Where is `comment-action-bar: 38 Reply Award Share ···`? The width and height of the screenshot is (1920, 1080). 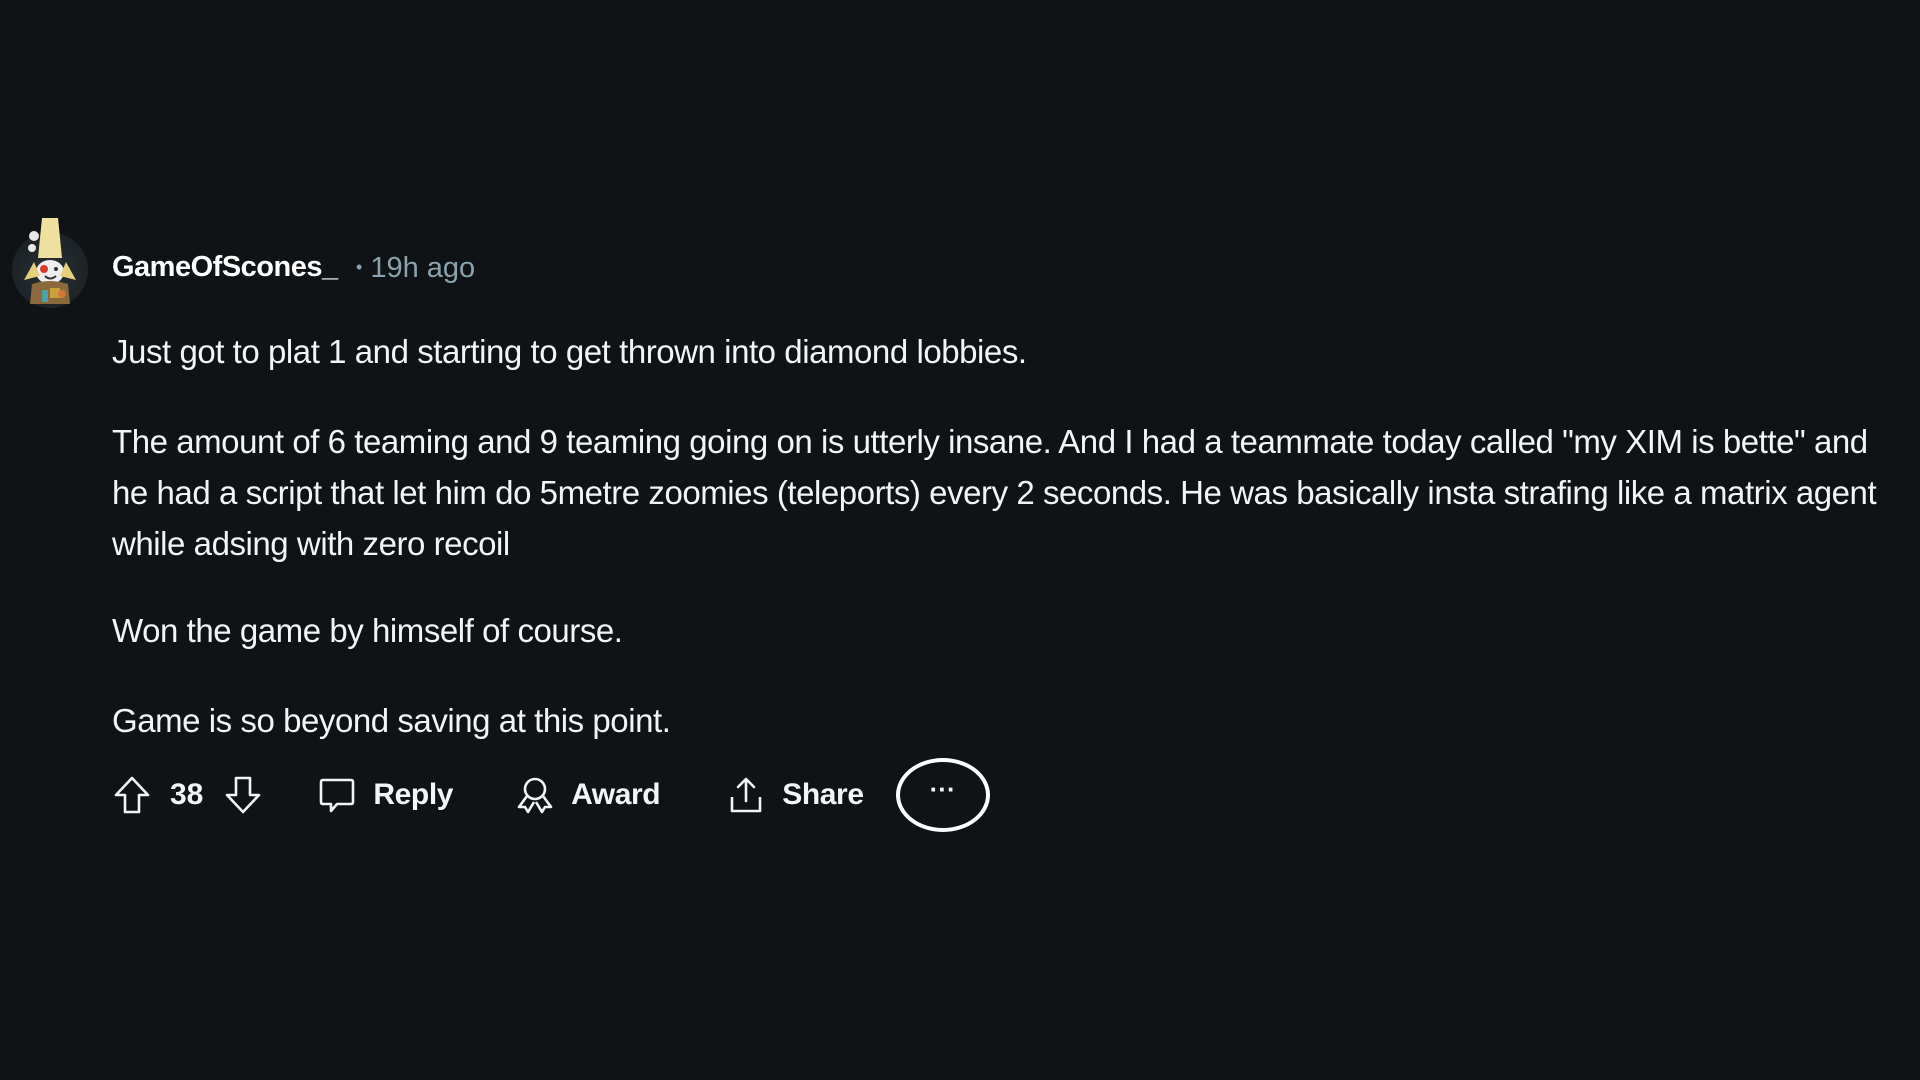 comment-action-bar: 38 Reply Award Share ··· is located at coordinates (551, 795).